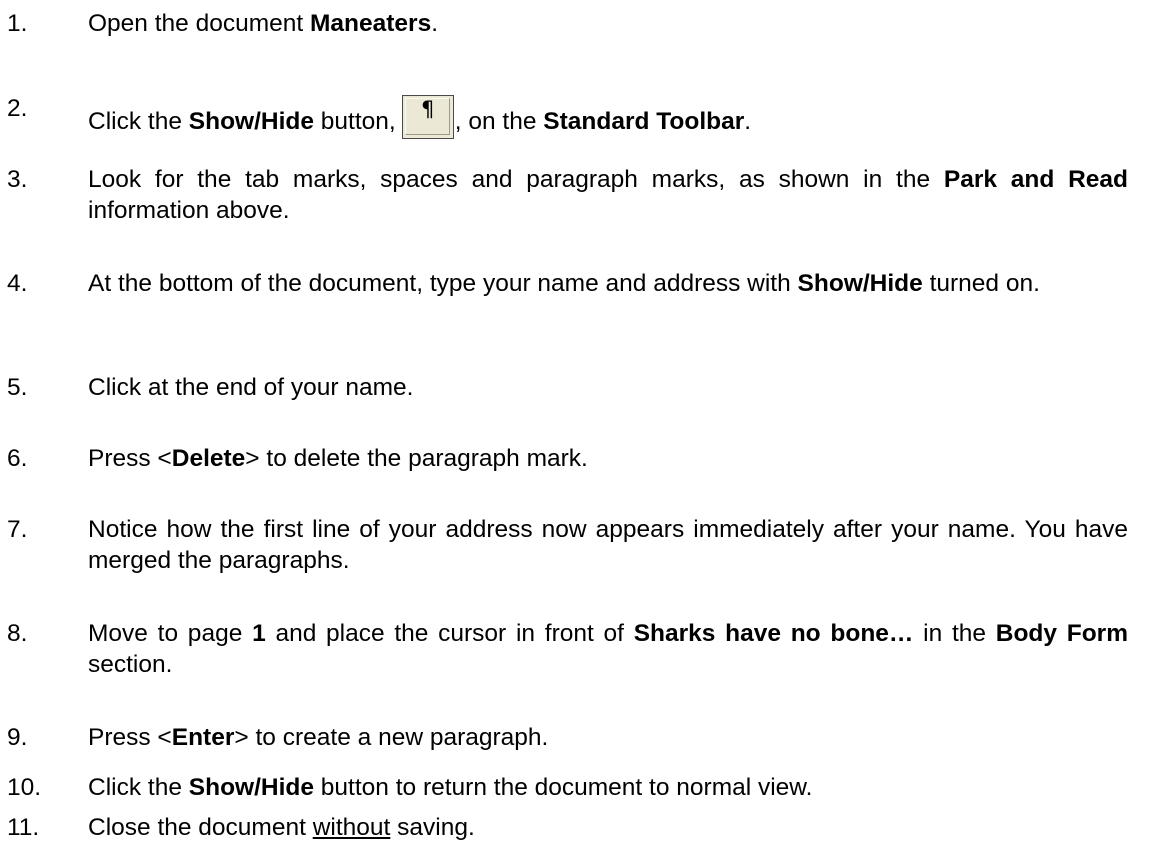 This screenshot has width=1149, height=843. What do you see at coordinates (17, 23) in the screenshot?
I see `step-number: 1.` at bounding box center [17, 23].